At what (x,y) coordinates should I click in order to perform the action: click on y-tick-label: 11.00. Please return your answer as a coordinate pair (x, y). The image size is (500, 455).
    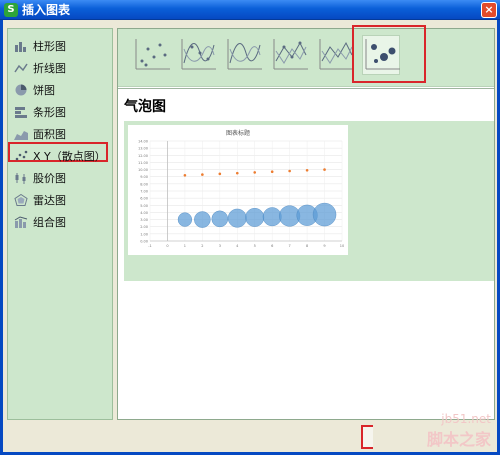
    Looking at the image, I should click on (143, 163).